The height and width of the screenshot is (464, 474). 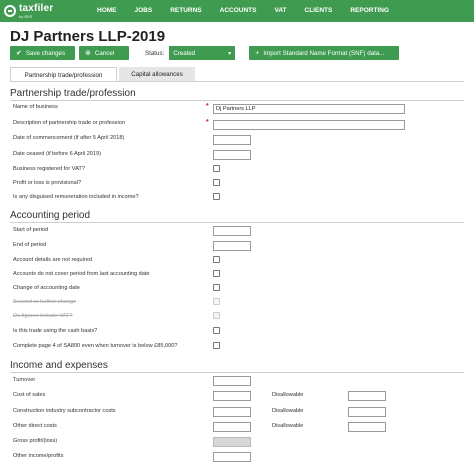 I want to click on cost-of-sales-label: Cost of sales, so click(x=29, y=395).